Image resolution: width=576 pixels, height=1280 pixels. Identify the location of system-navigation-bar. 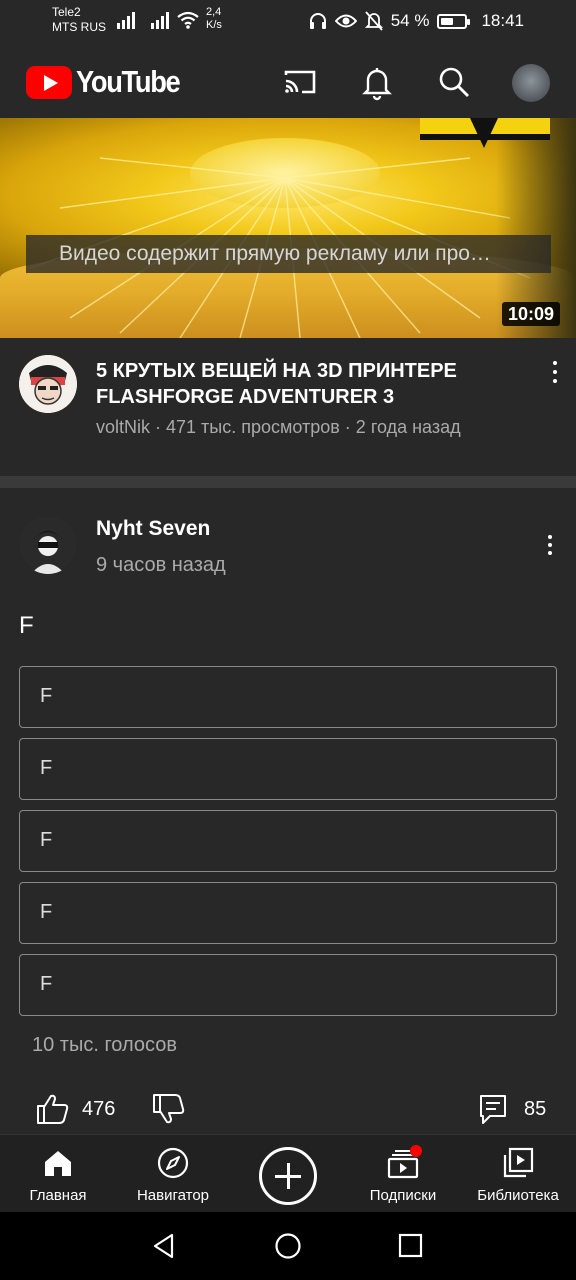
(288, 1246).